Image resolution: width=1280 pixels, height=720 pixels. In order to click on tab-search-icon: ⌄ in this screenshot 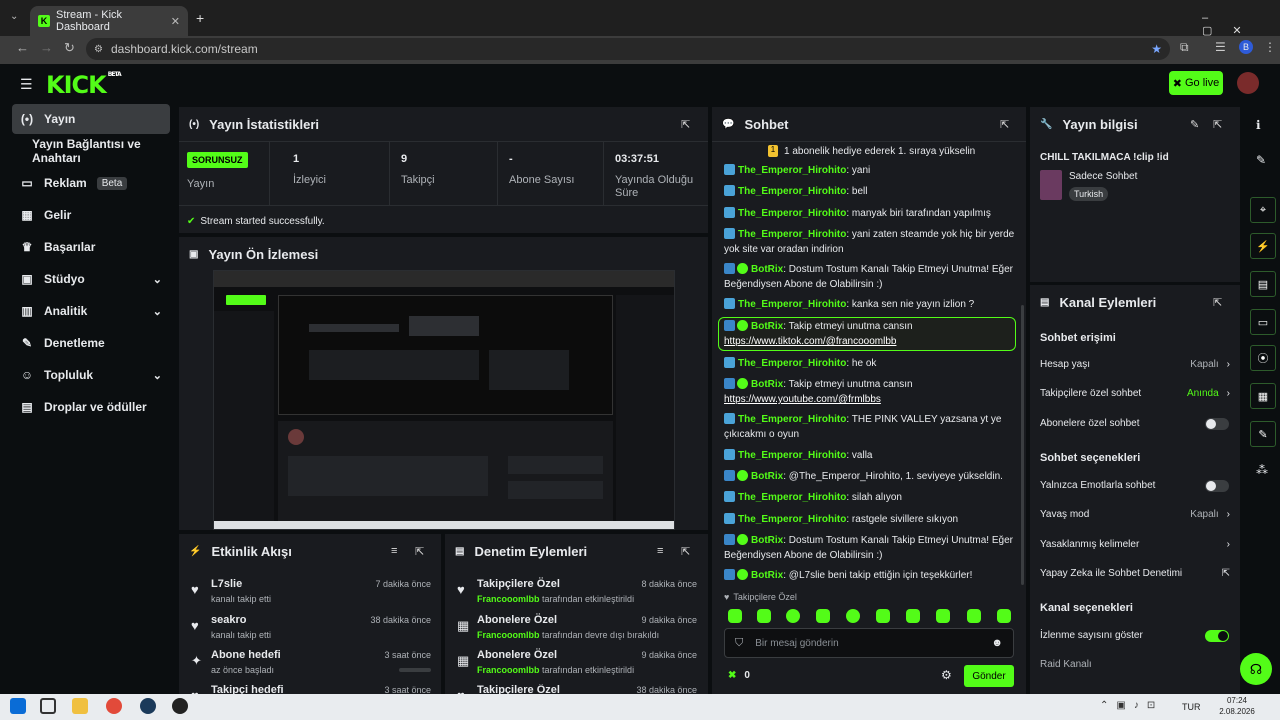, I will do `click(14, 16)`.